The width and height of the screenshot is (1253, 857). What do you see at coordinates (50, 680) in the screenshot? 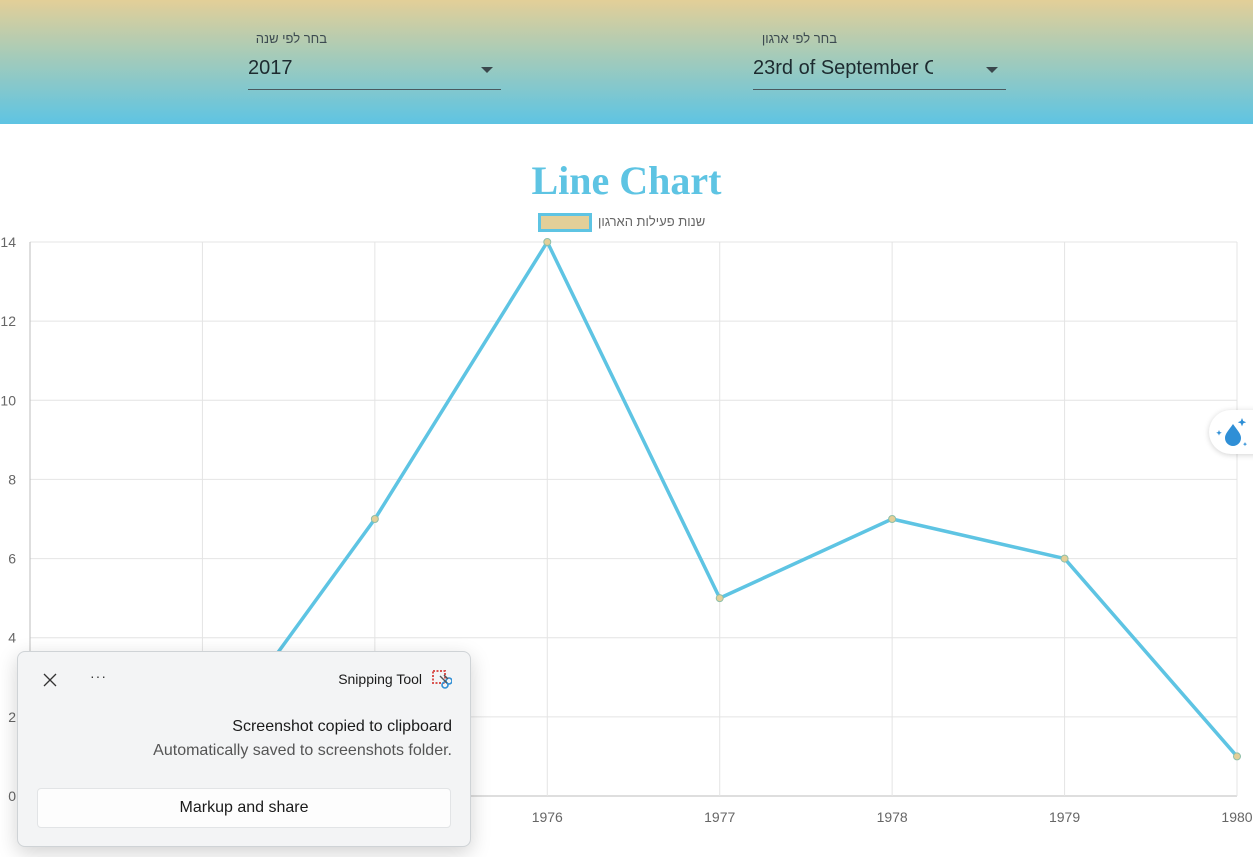
I see `close-icon` at bounding box center [50, 680].